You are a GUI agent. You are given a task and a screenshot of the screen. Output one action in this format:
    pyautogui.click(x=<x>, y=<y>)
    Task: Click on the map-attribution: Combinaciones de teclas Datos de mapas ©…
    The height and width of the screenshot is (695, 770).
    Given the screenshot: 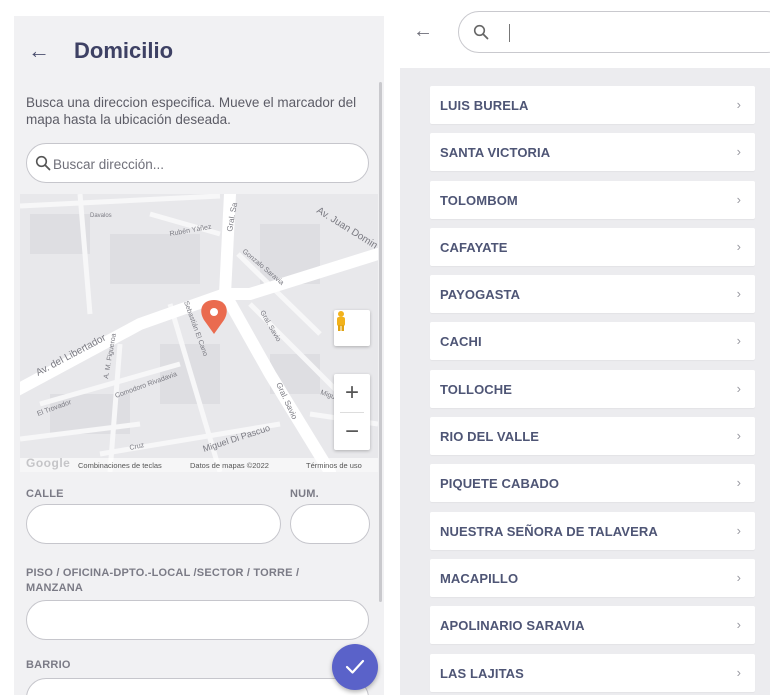 What is the action you would take?
    pyautogui.click(x=199, y=465)
    